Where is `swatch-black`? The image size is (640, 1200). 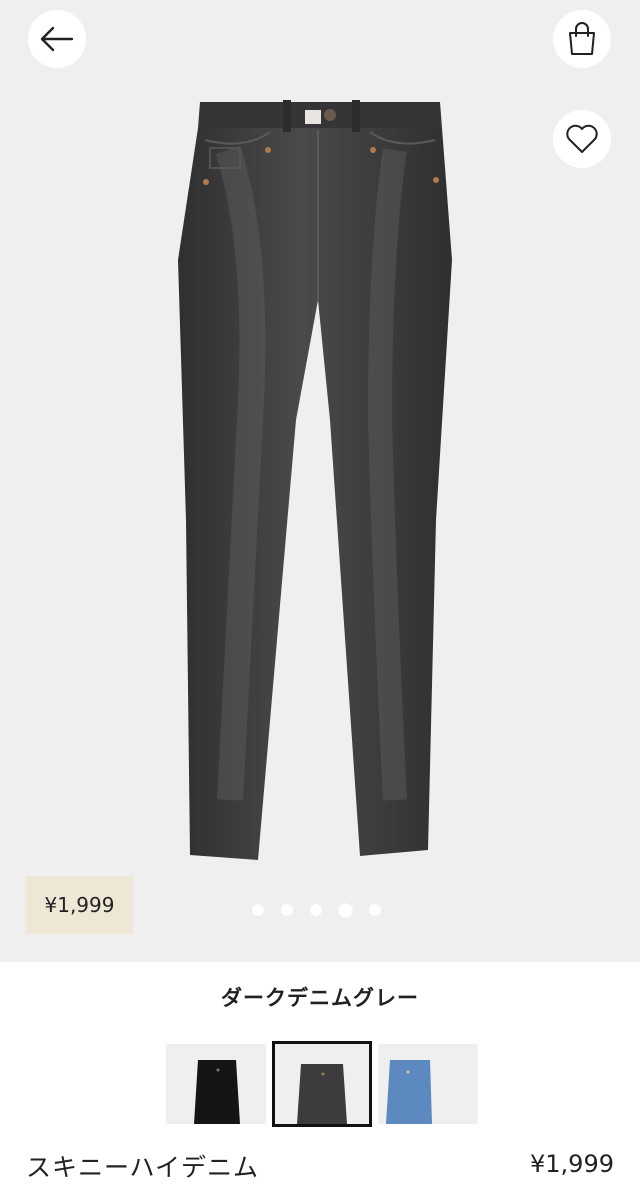 swatch-black is located at coordinates (216, 1084).